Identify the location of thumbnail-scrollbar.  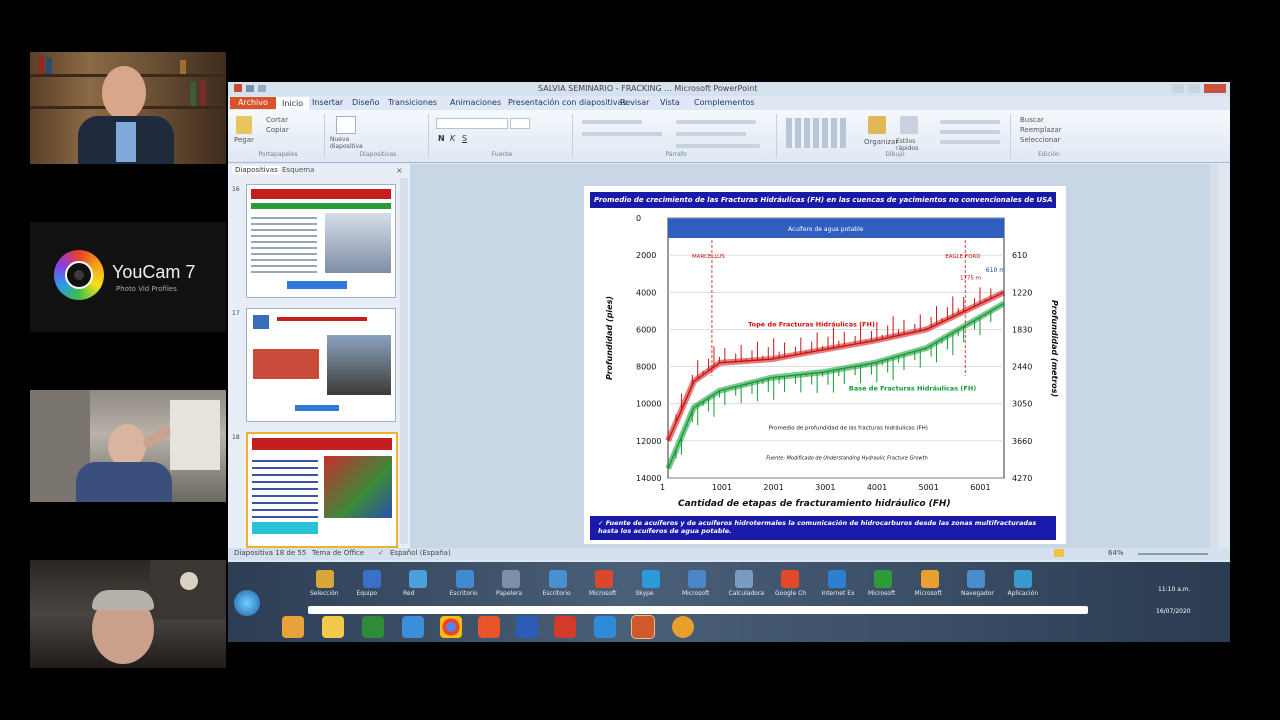
(404, 361).